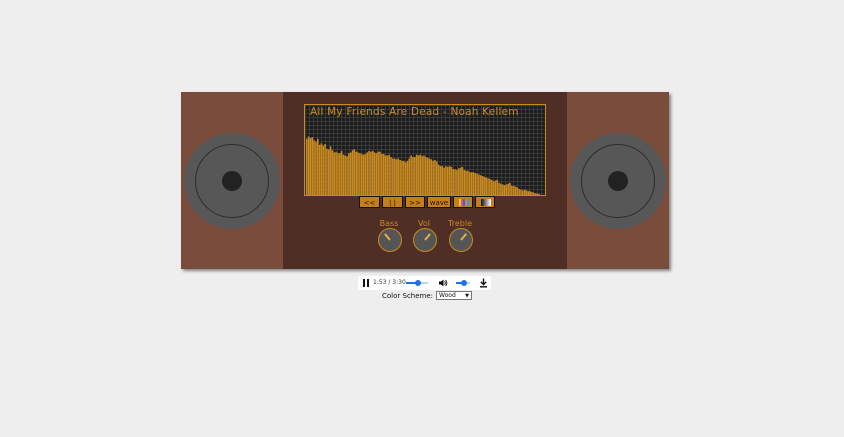  What do you see at coordinates (390, 240) in the screenshot?
I see `bass-knob` at bounding box center [390, 240].